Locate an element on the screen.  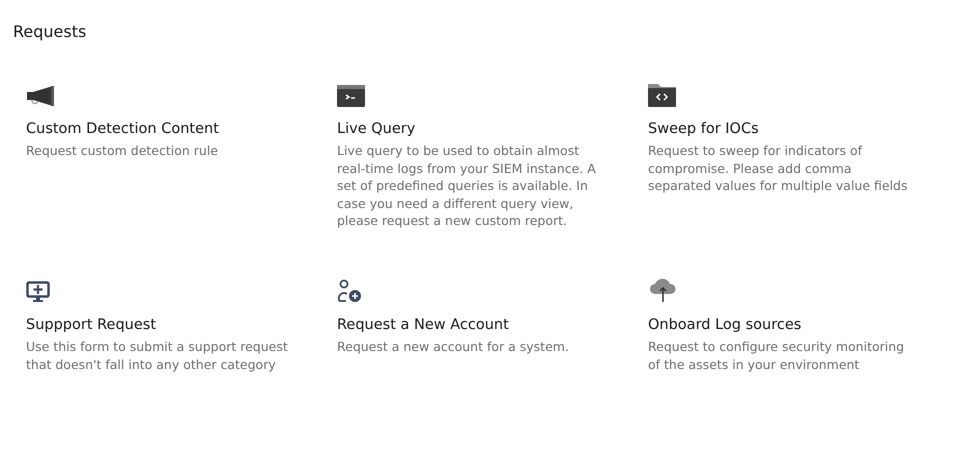
card-title: Custom Detection Content is located at coordinates (122, 129).